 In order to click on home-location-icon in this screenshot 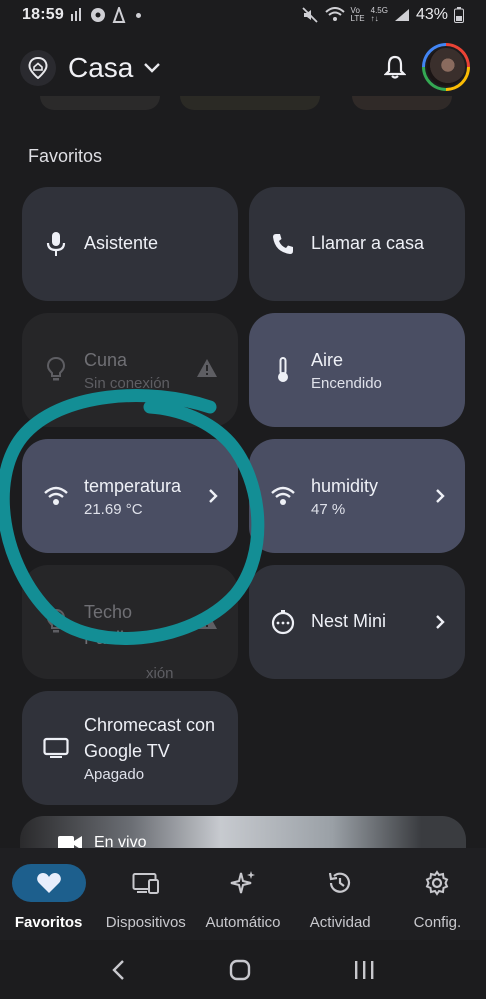, I will do `click(38, 68)`.